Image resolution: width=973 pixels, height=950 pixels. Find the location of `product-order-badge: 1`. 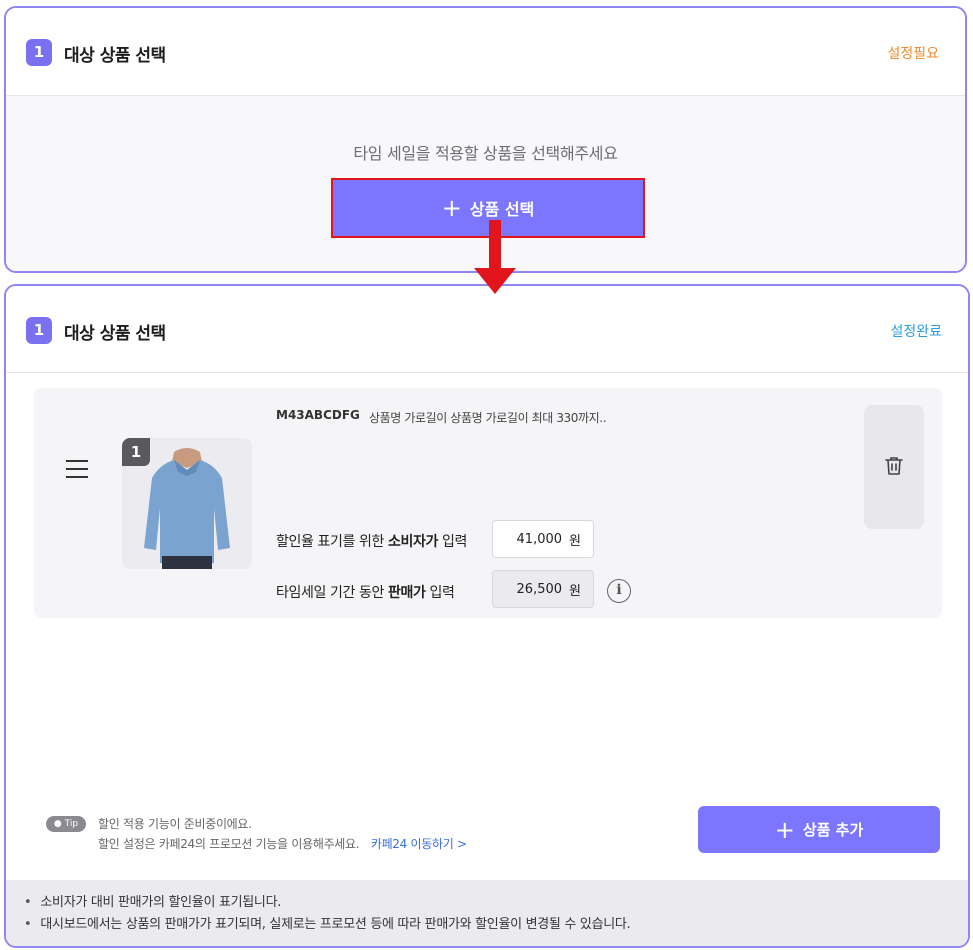

product-order-badge: 1 is located at coordinates (136, 452).